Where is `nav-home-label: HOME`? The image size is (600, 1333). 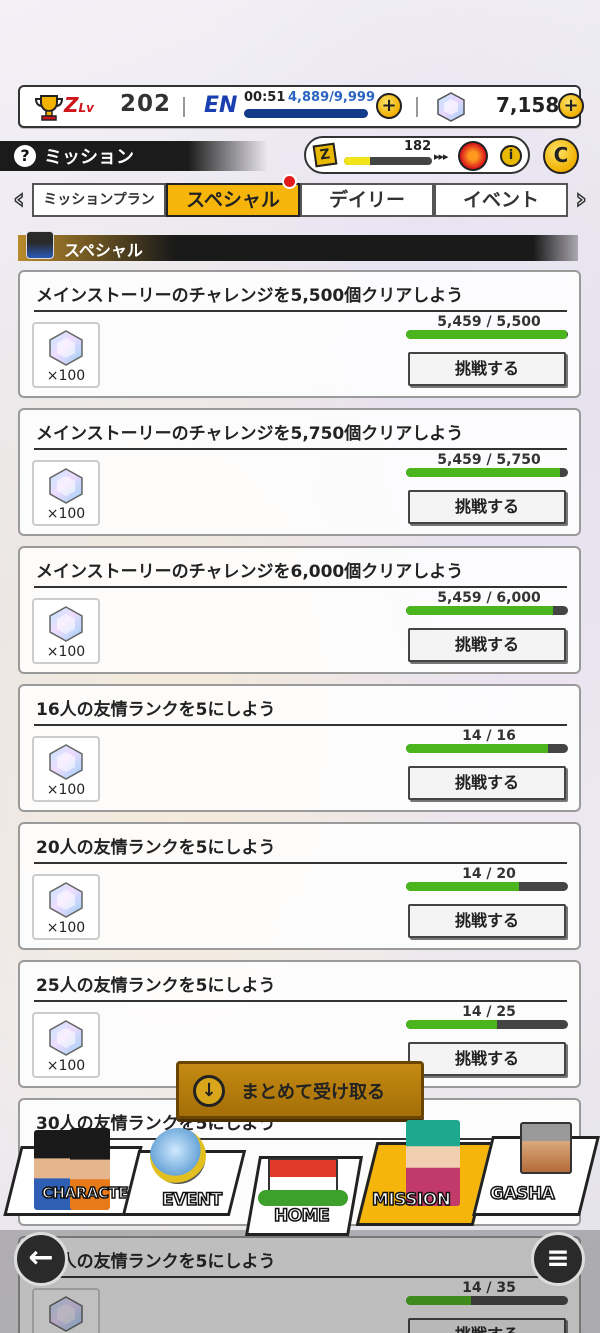 nav-home-label: HOME is located at coordinates (301, 1216).